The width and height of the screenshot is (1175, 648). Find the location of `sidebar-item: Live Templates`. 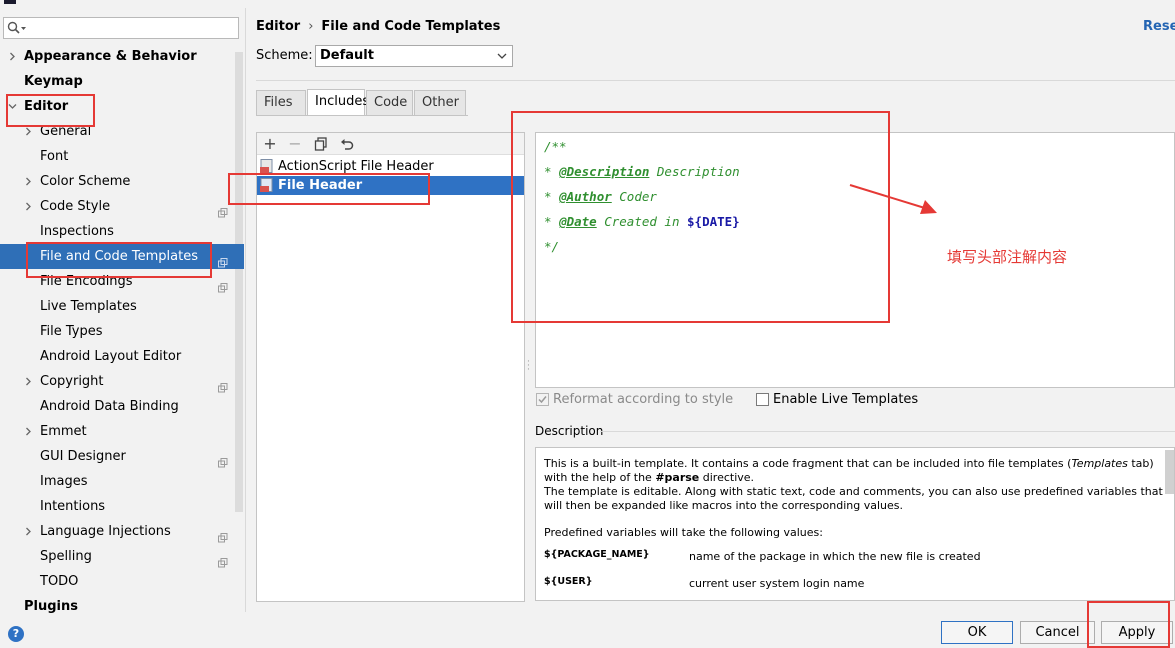

sidebar-item: Live Templates is located at coordinates (116, 306).